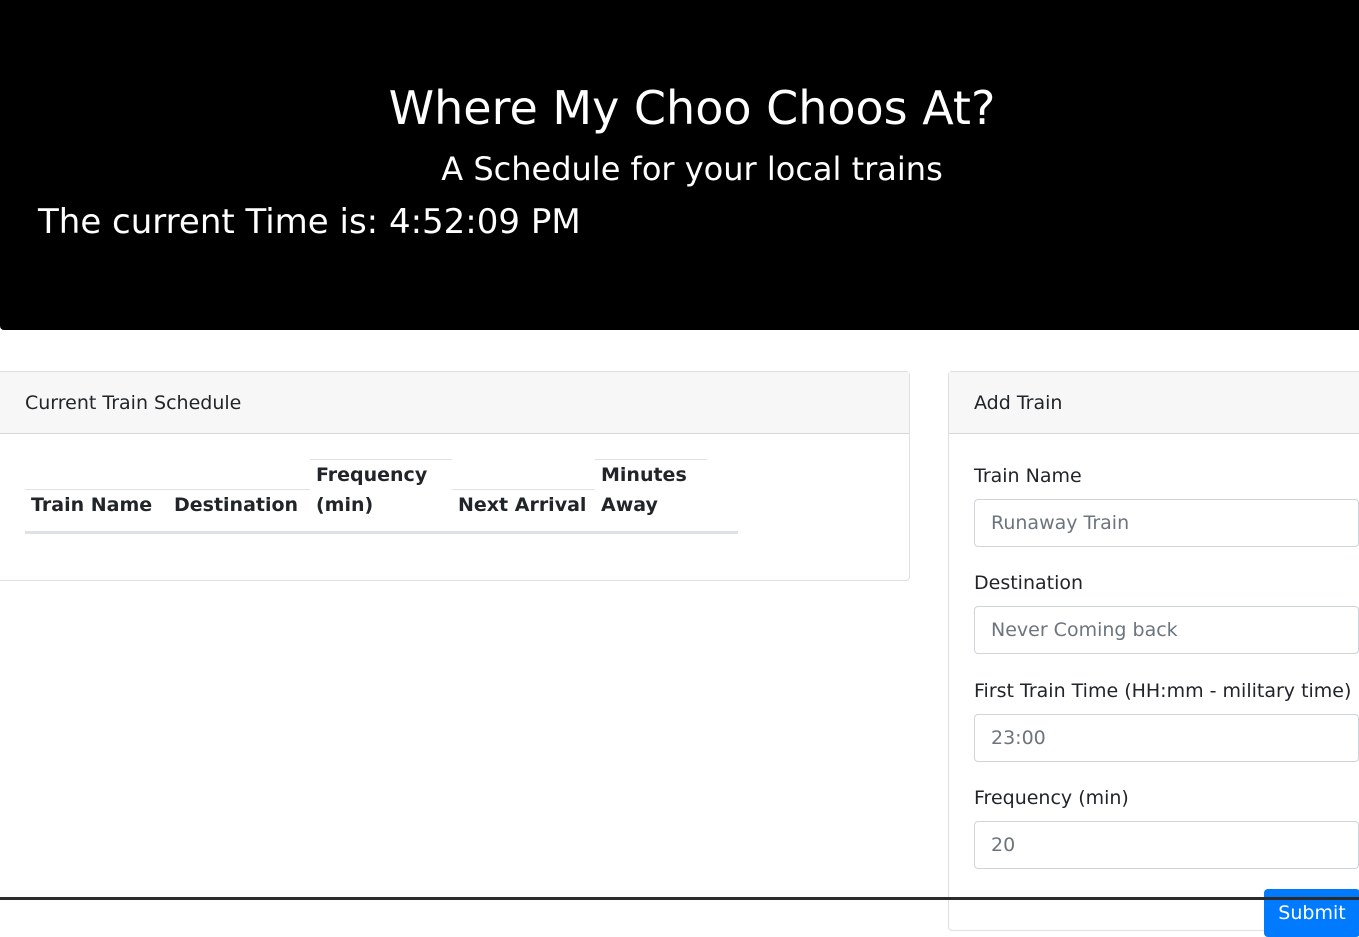 This screenshot has height=937, width=1359. Describe the element at coordinates (1163, 691) in the screenshot. I see `first-train-time-label: First Train Time (HH:mm - military time)` at that location.